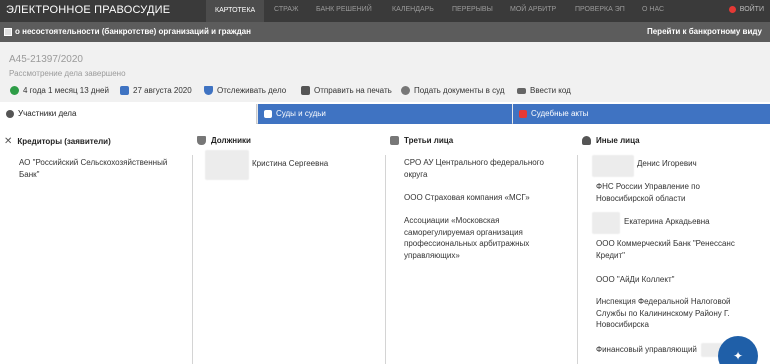  I want to click on other-party-item: ООО "АйДи Коллект", so click(676, 280).